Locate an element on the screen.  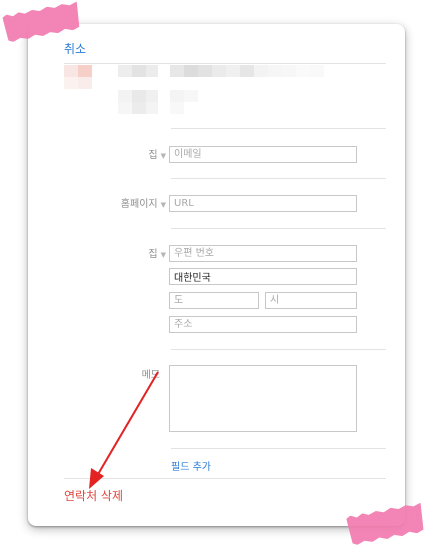
homepage-label-dropdown: 홈페이지 ▼ is located at coordinates (133, 202).